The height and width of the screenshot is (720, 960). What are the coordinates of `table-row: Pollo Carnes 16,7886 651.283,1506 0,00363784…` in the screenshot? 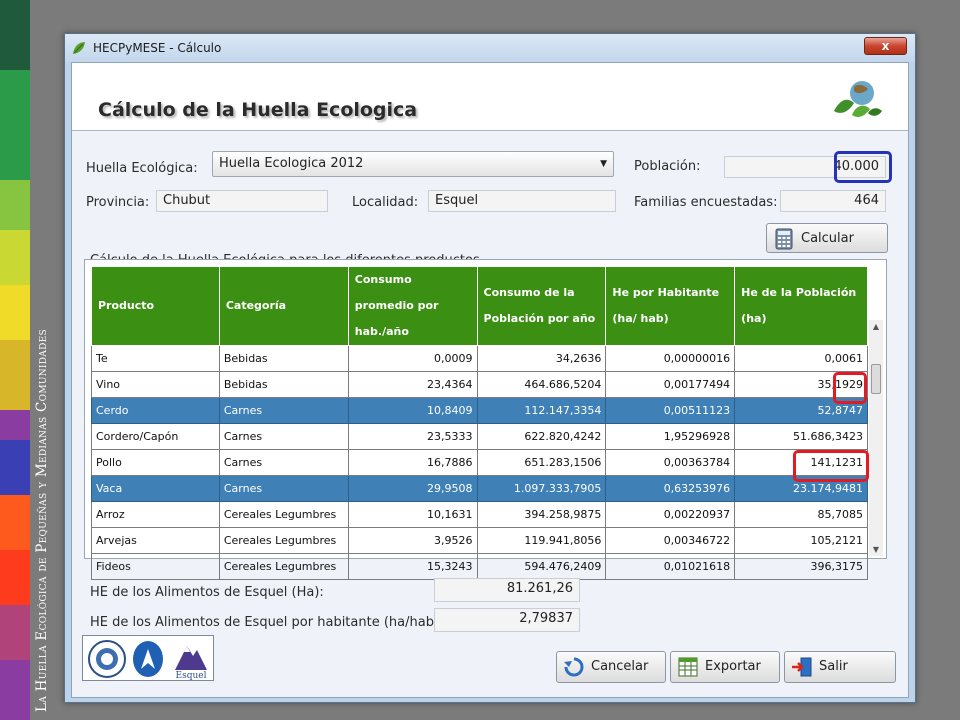 It's located at (479, 462).